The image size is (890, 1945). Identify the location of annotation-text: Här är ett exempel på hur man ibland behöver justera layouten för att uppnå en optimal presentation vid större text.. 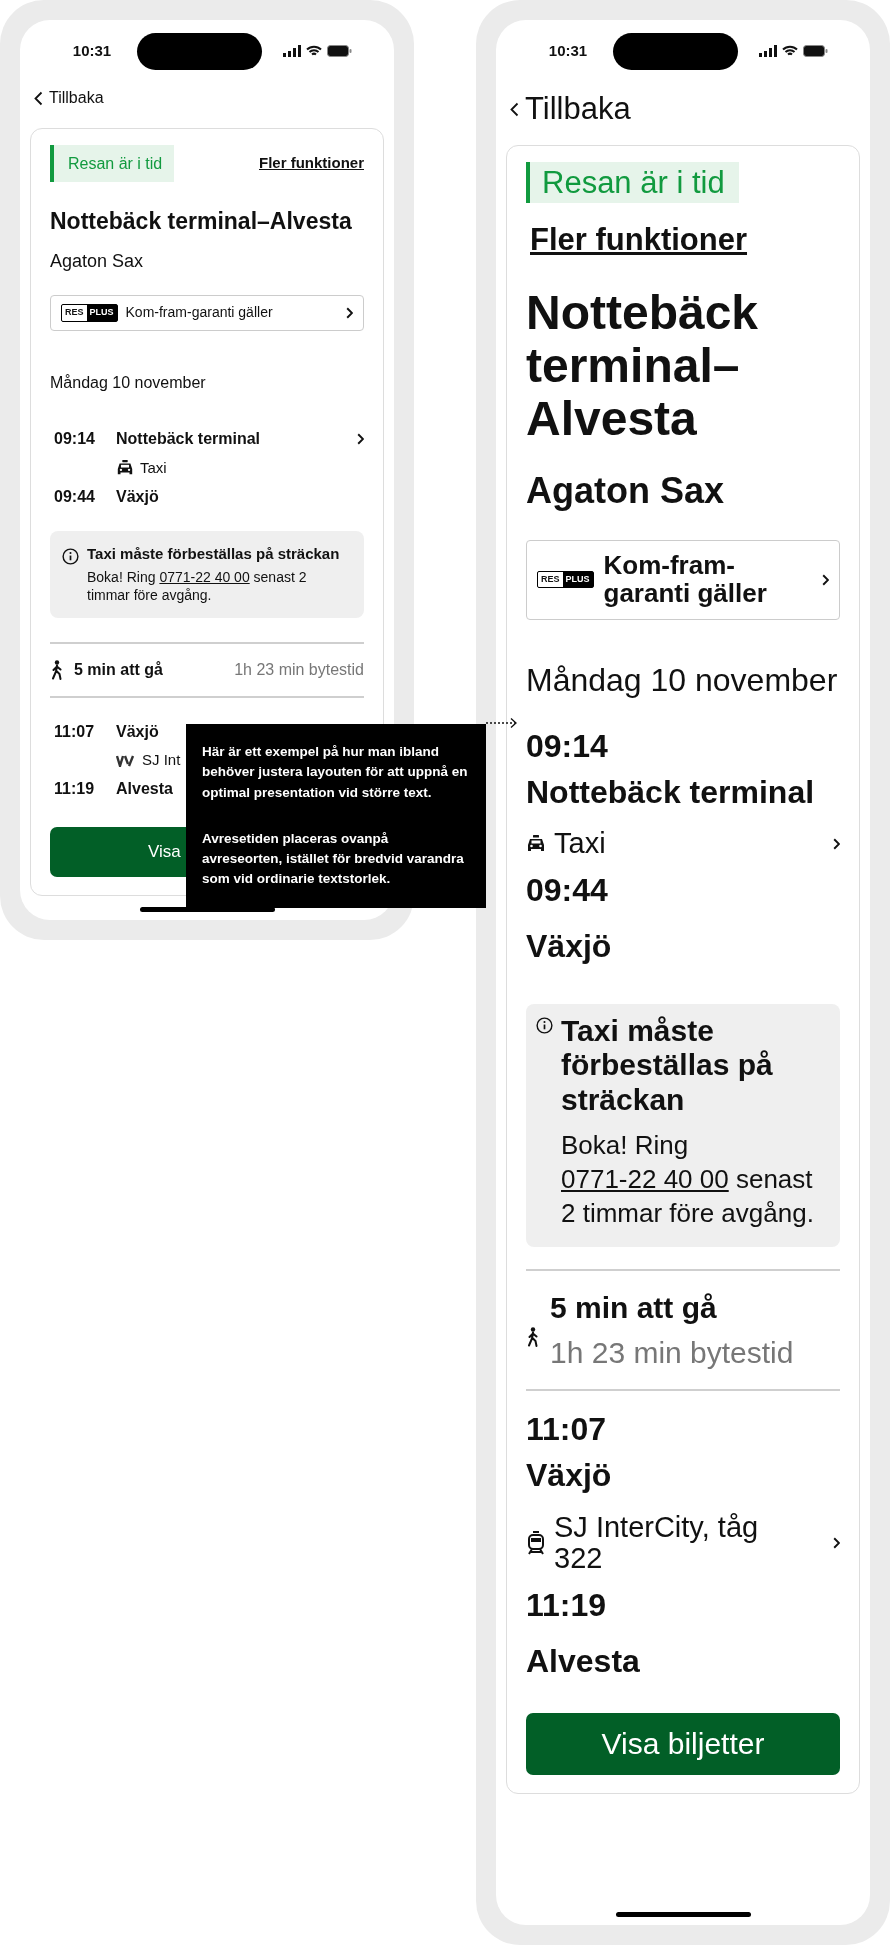
(335, 772).